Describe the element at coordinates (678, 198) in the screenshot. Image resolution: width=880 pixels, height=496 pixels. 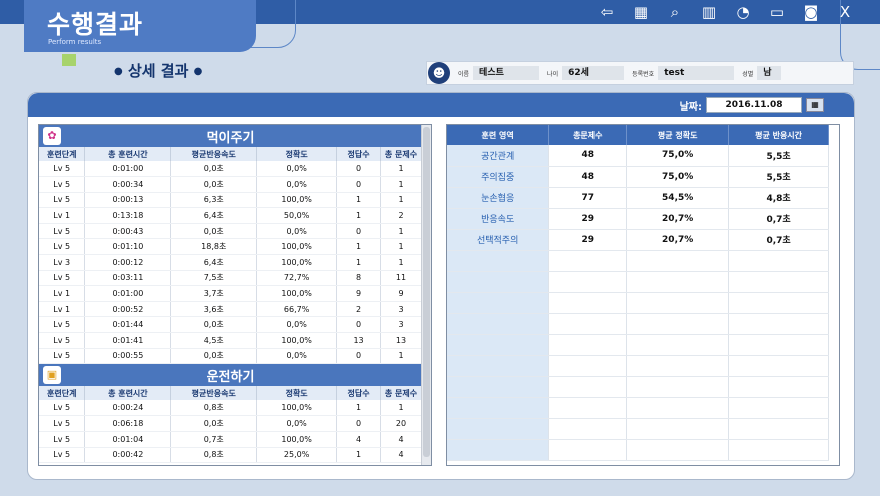
I see `table-cell: 54,5%` at that location.